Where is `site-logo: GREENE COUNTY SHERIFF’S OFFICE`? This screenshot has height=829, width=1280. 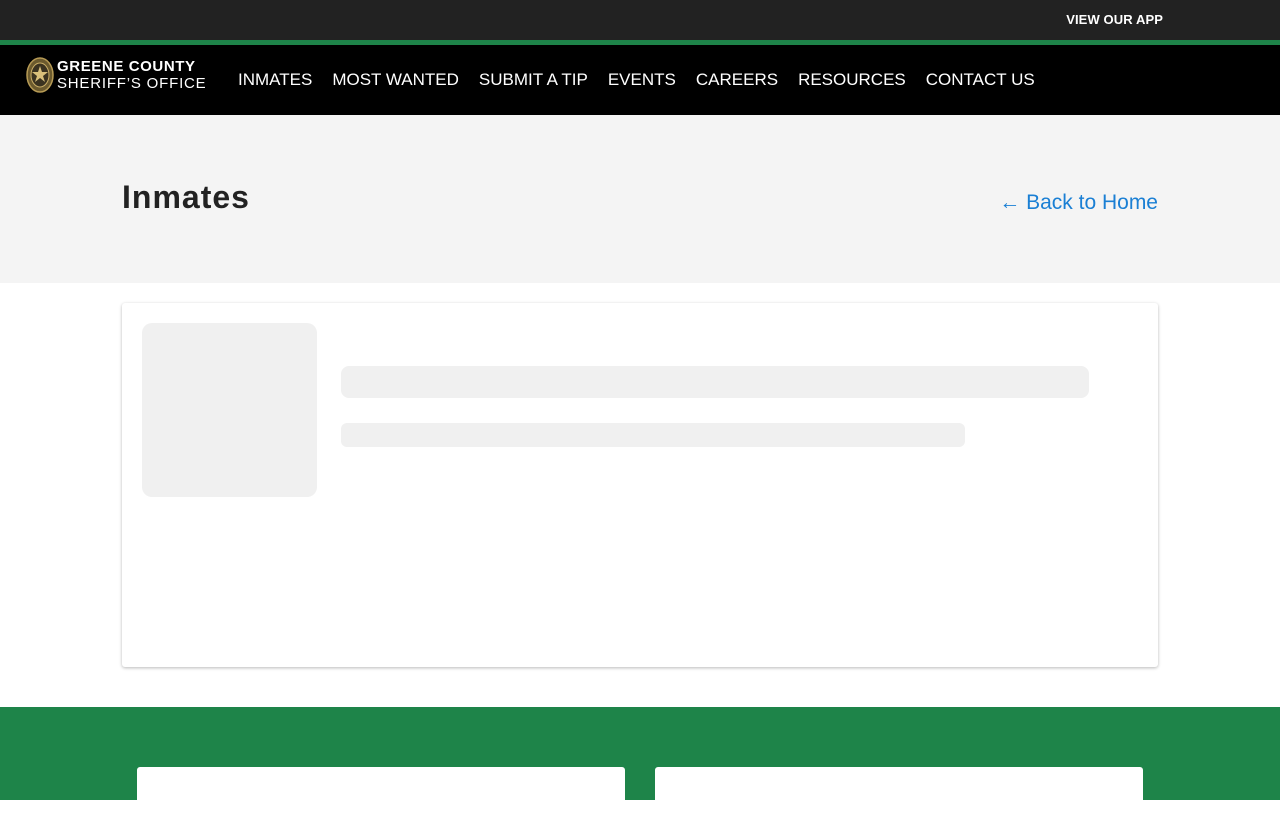 site-logo: GREENE COUNTY SHERIFF’S OFFICE is located at coordinates (116, 75).